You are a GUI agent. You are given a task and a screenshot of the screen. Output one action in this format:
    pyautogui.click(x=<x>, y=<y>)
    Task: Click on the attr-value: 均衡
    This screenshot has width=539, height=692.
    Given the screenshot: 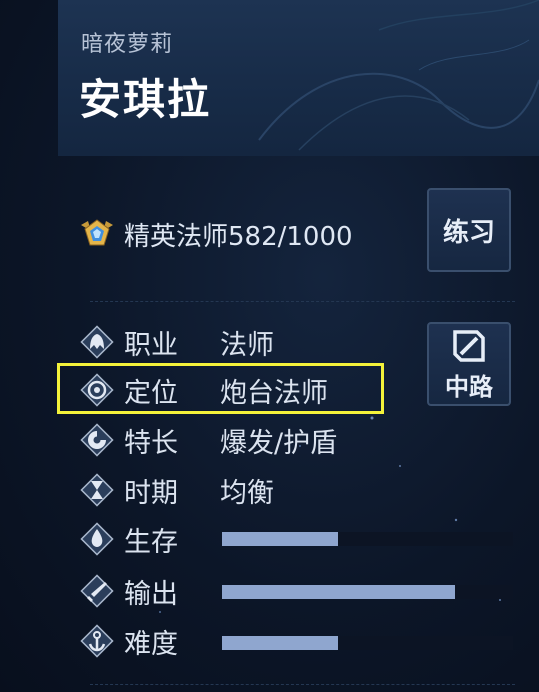 What is the action you would take?
    pyautogui.click(x=247, y=493)
    